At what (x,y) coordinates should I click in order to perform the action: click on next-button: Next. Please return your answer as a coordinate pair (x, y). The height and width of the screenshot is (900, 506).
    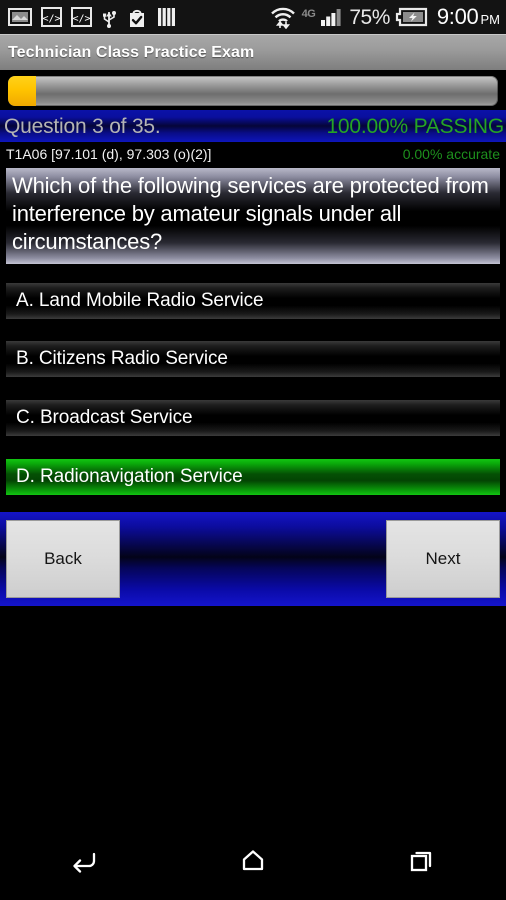
    Looking at the image, I should click on (443, 559).